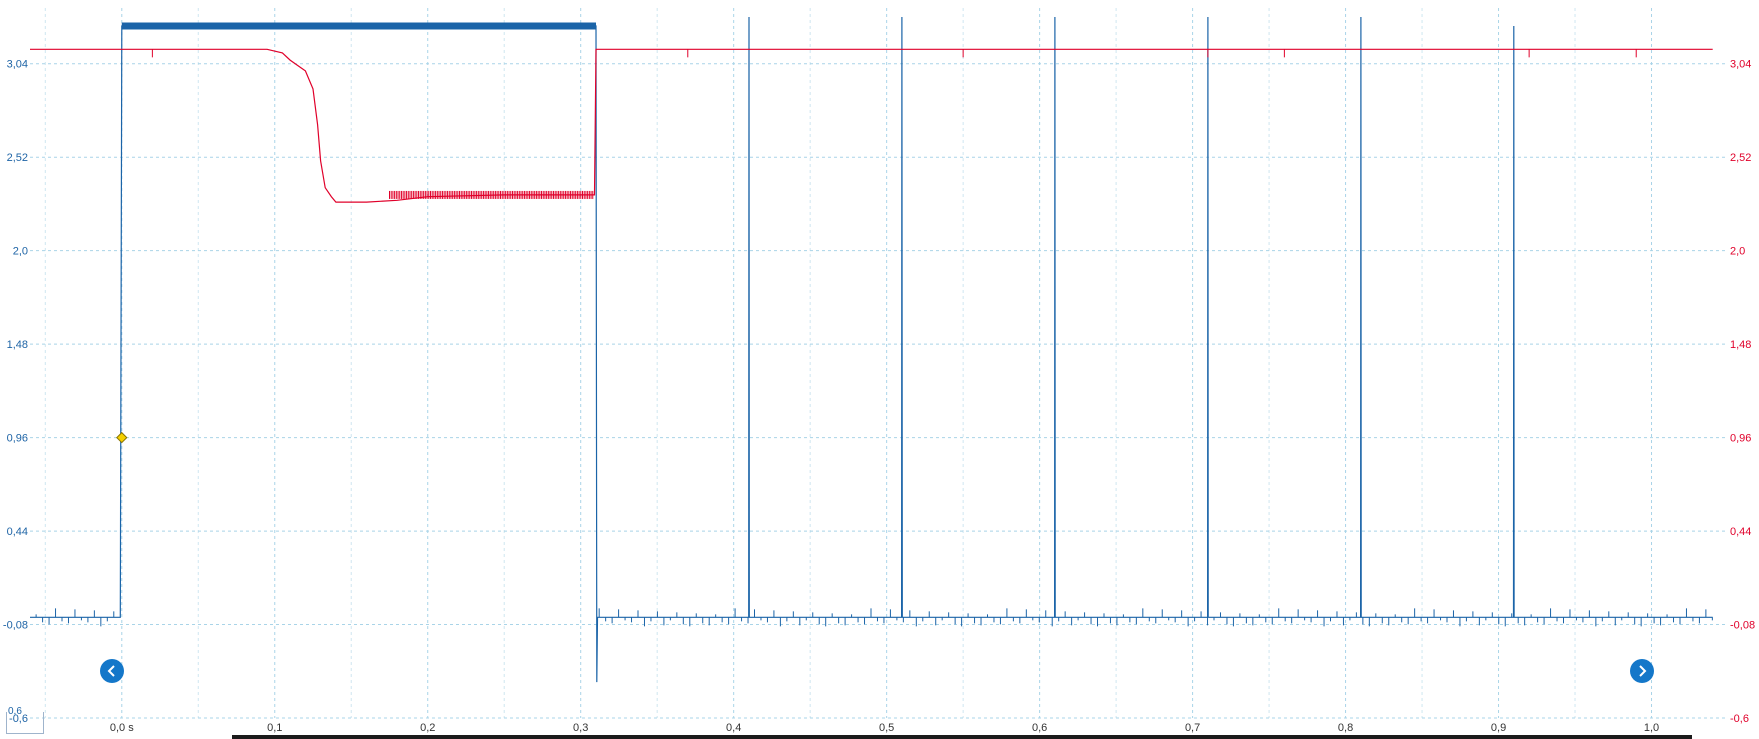 The height and width of the screenshot is (739, 1759). What do you see at coordinates (1192, 728) in the screenshot?
I see `x-tick-label: 0,7` at bounding box center [1192, 728].